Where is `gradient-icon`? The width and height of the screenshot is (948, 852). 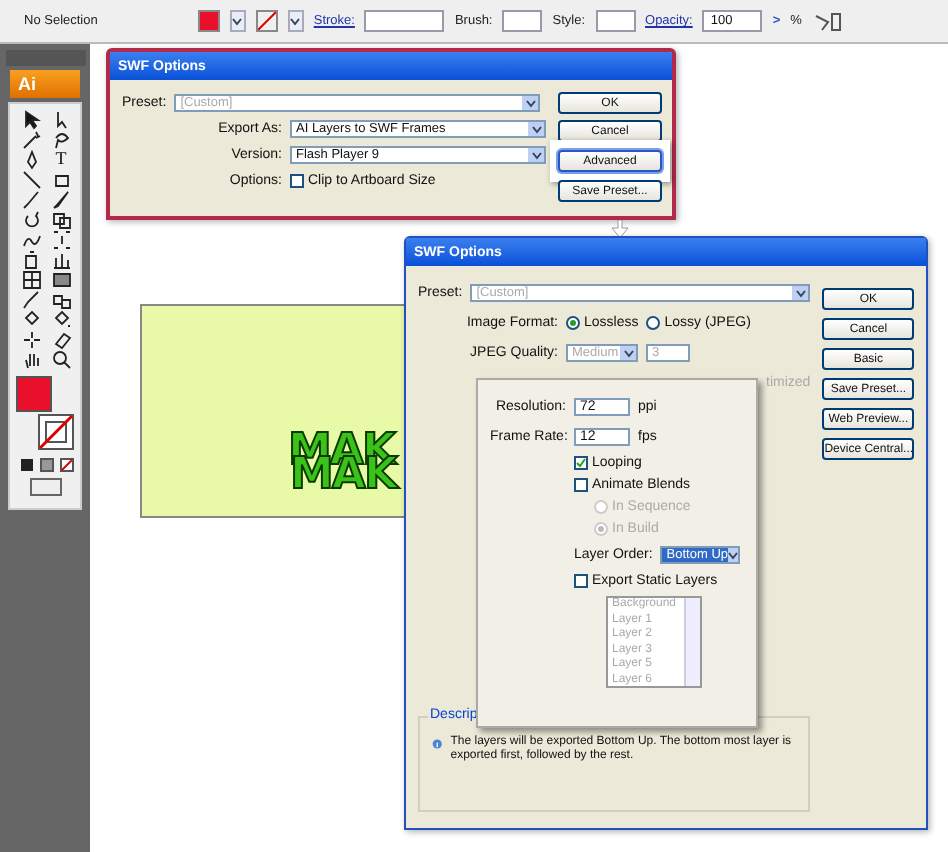
gradient-icon is located at coordinates (61, 279).